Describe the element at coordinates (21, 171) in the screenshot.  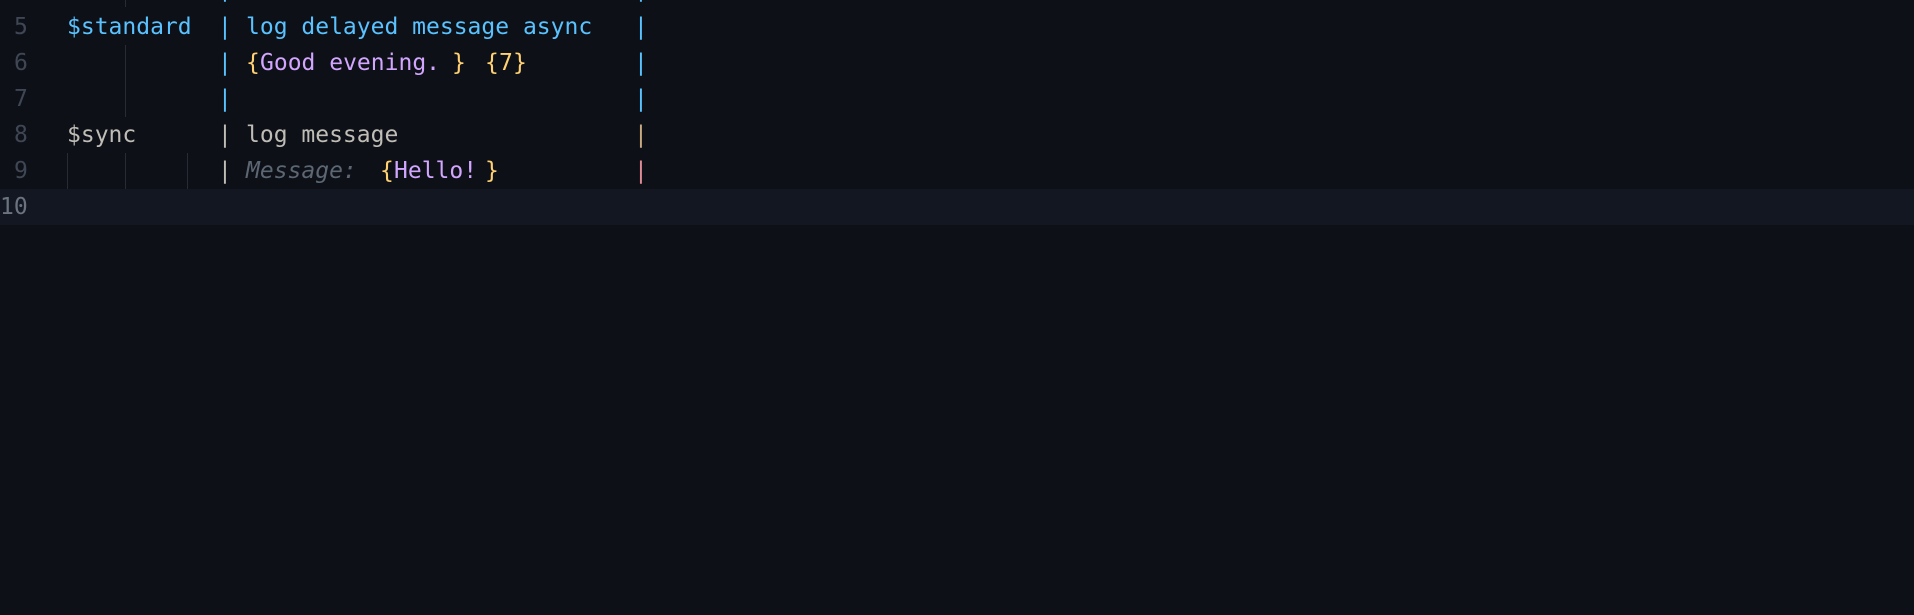
I see `line-number: 9` at that location.